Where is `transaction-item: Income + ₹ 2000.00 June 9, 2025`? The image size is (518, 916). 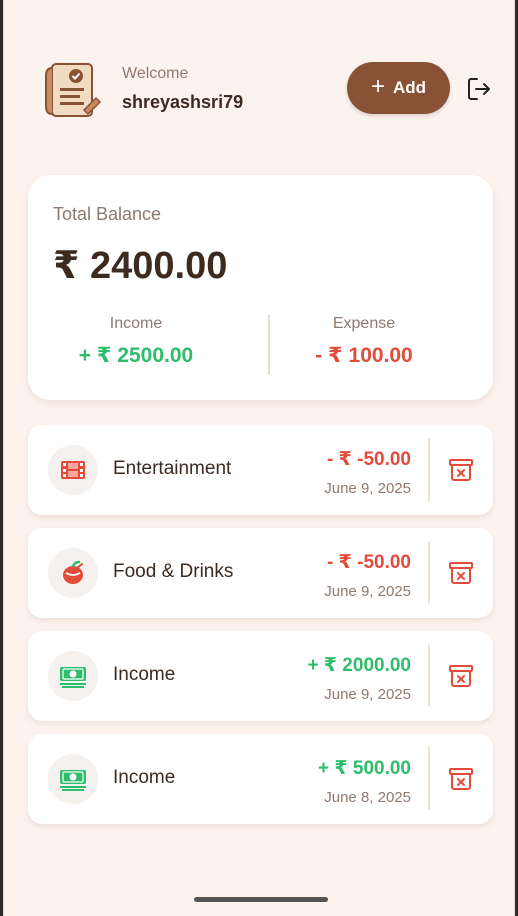 transaction-item: Income + ₹ 2000.00 June 9, 2025 is located at coordinates (260, 676).